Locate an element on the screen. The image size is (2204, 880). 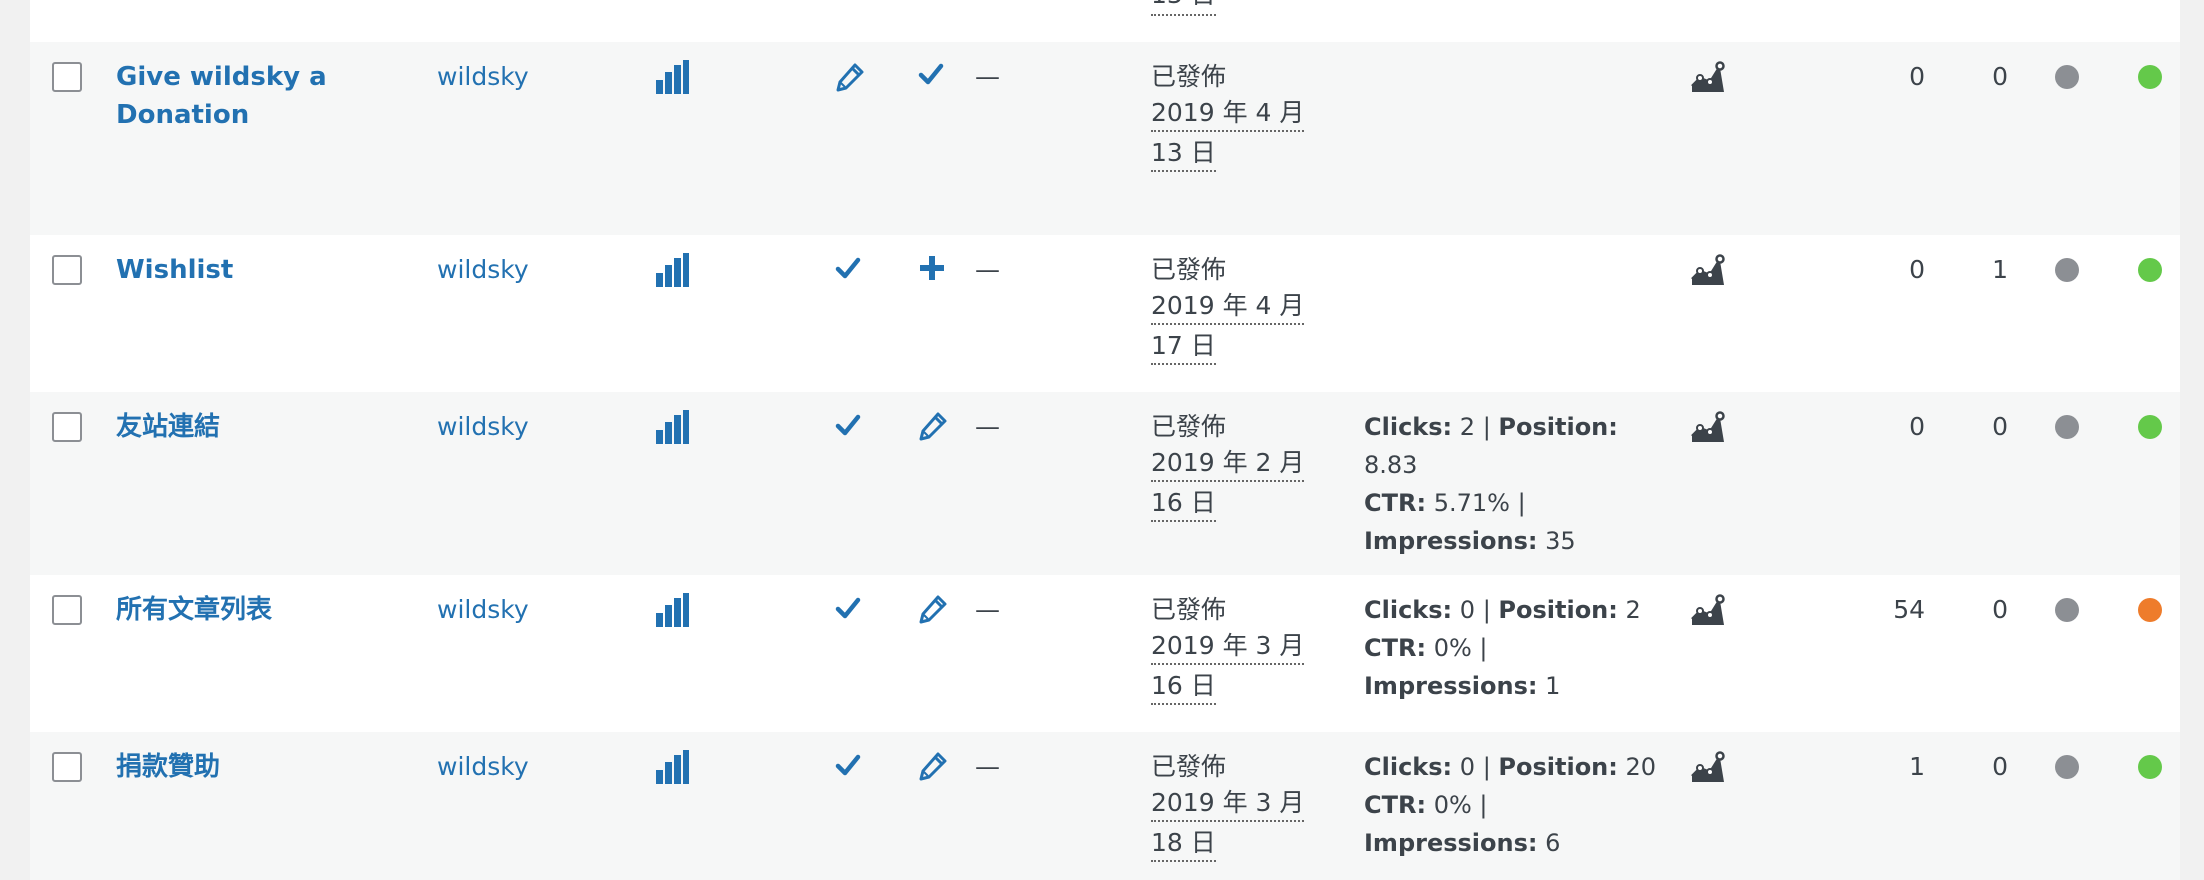
post-title-link: Wishlist is located at coordinates (231, 270).